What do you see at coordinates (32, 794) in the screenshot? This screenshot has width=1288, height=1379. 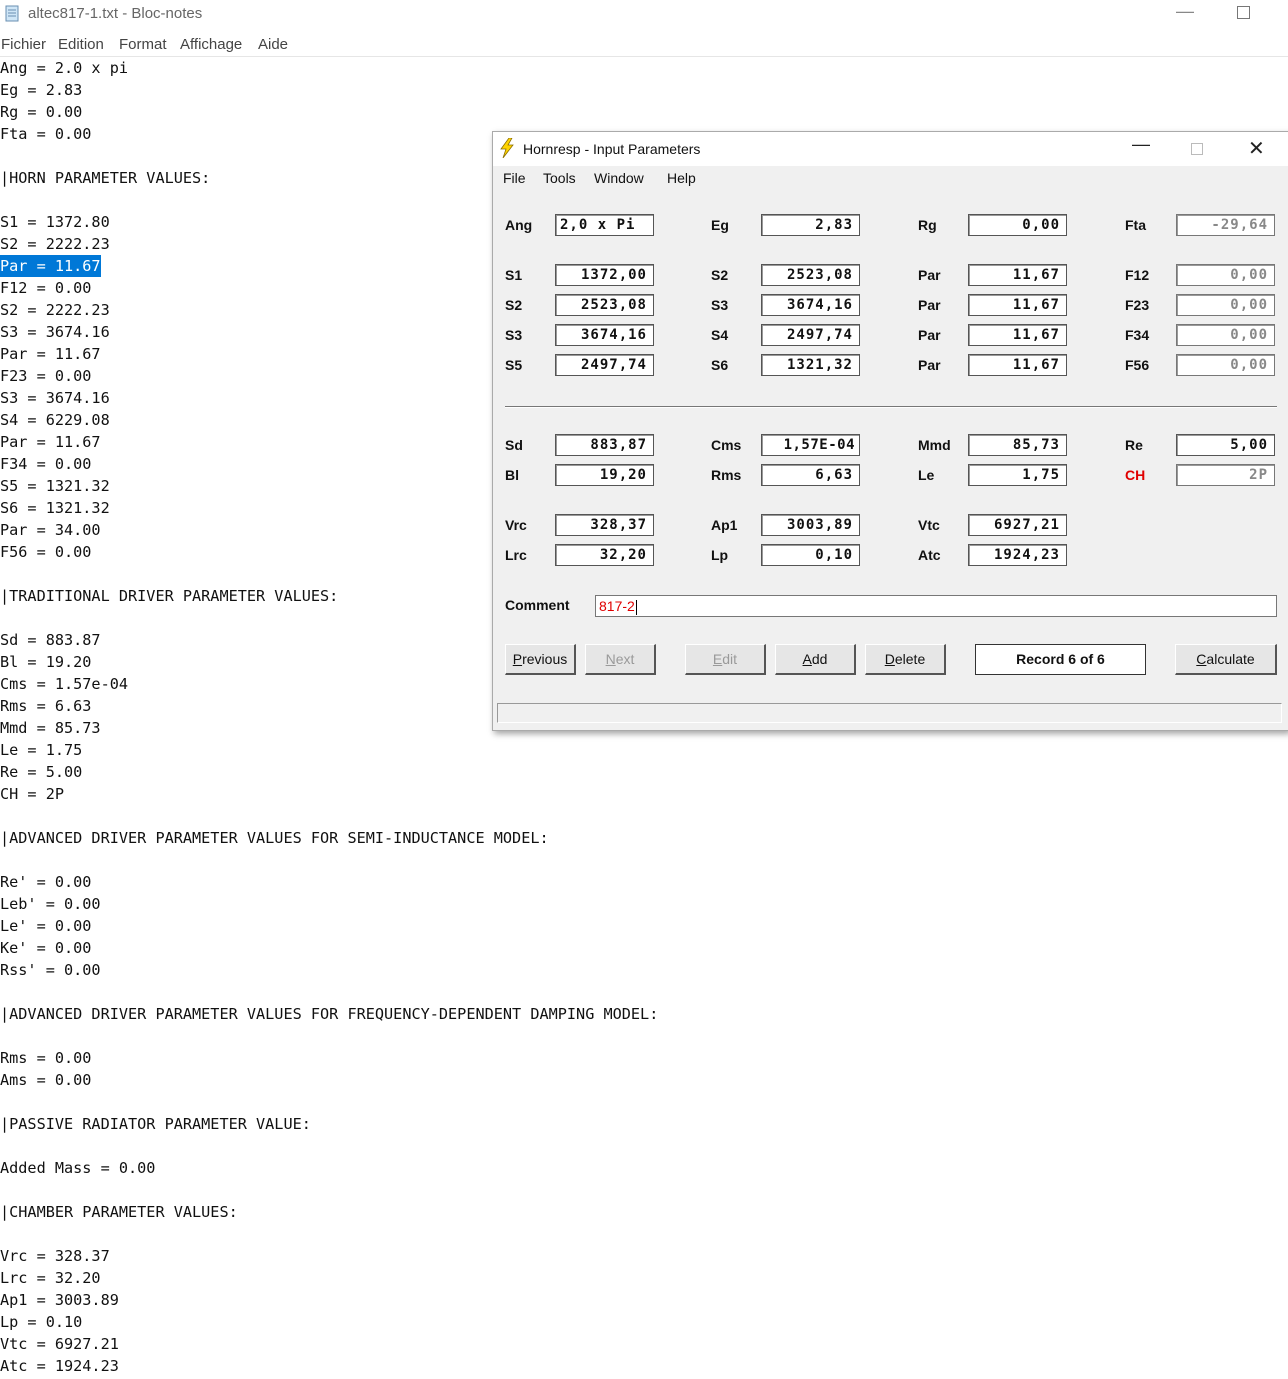 I see `text-line: CH = 2P` at bounding box center [32, 794].